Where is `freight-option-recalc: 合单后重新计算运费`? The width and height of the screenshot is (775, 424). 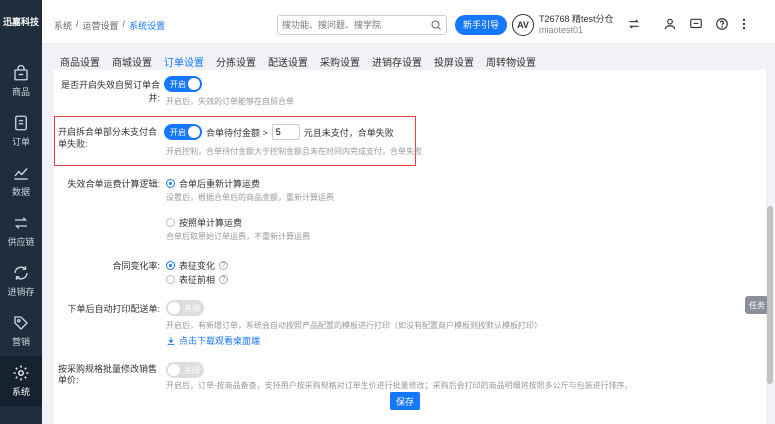 freight-option-recalc: 合单后重新计算运费 is located at coordinates (213, 183).